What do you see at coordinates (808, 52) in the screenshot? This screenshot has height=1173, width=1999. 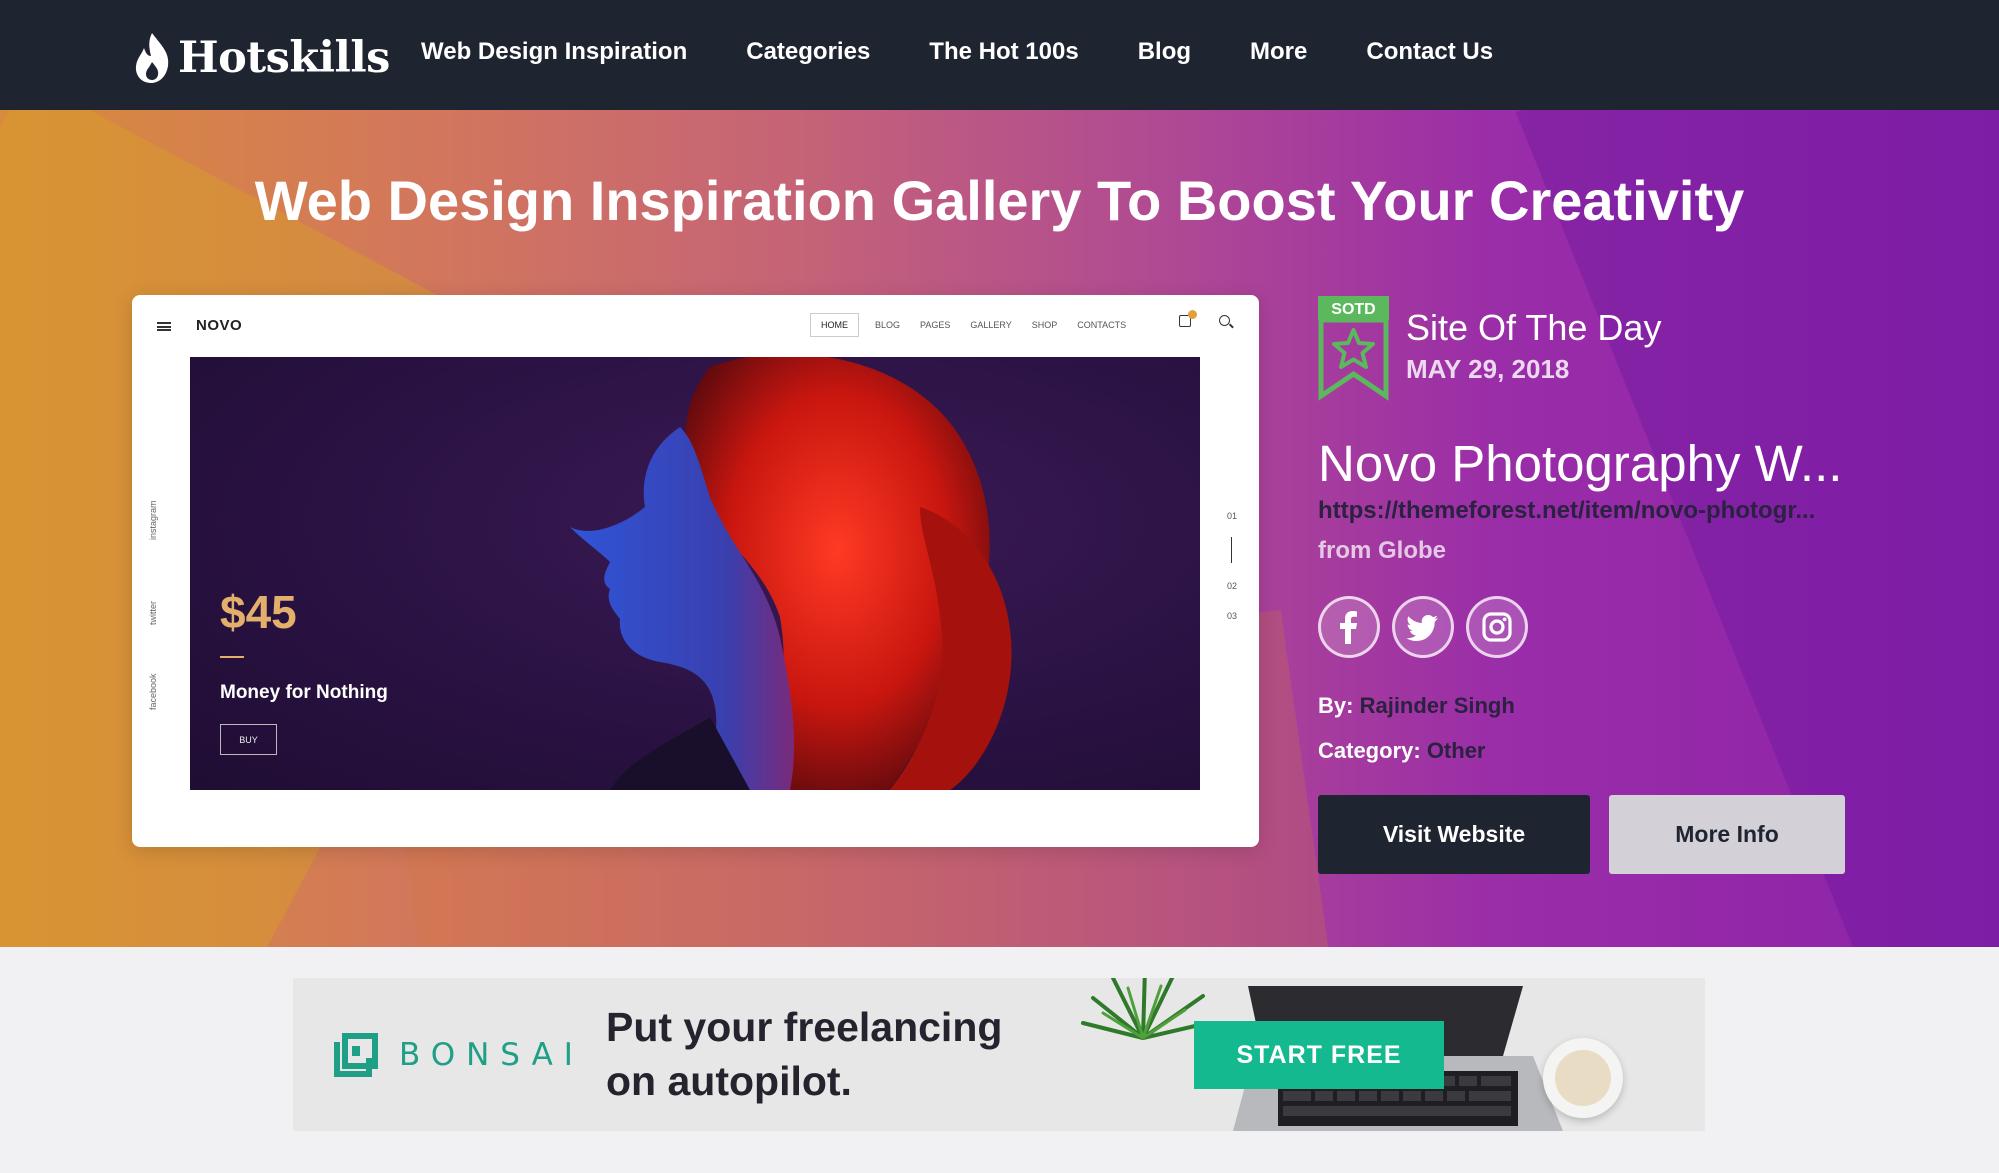 I see `nav-categories: Categories` at bounding box center [808, 52].